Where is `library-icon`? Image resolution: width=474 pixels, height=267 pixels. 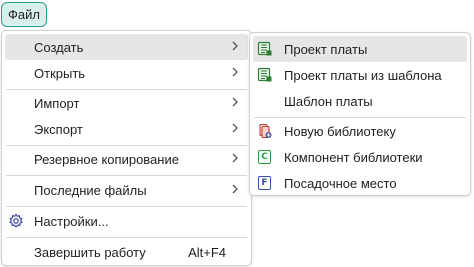 library-icon is located at coordinates (265, 131).